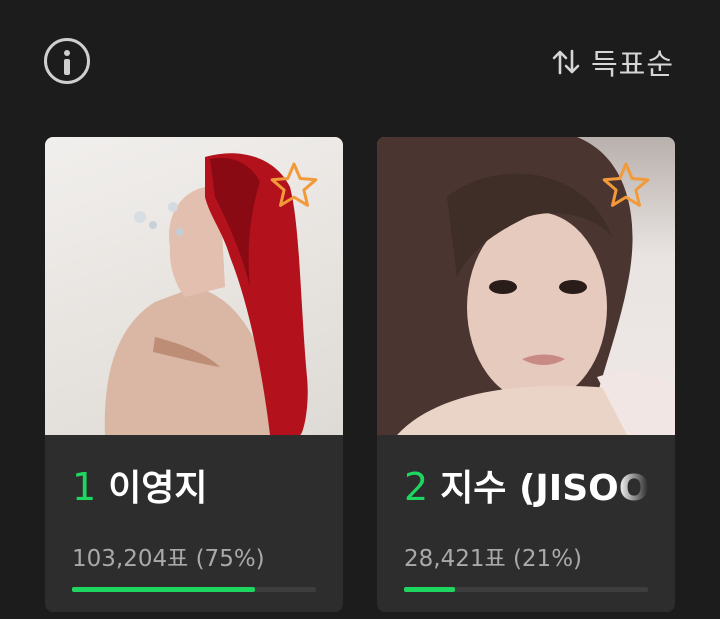  I want to click on candidate-title: 1 이영지, so click(194, 485).